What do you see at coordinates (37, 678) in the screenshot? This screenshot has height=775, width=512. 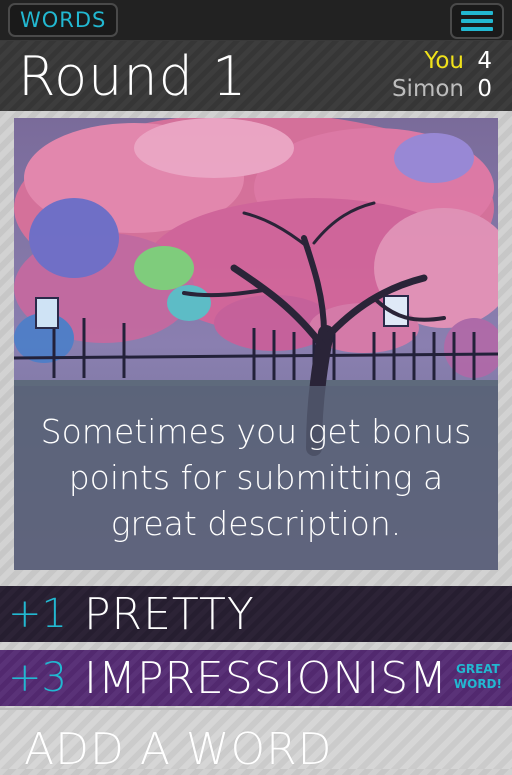 I see `word-points: +3` at bounding box center [37, 678].